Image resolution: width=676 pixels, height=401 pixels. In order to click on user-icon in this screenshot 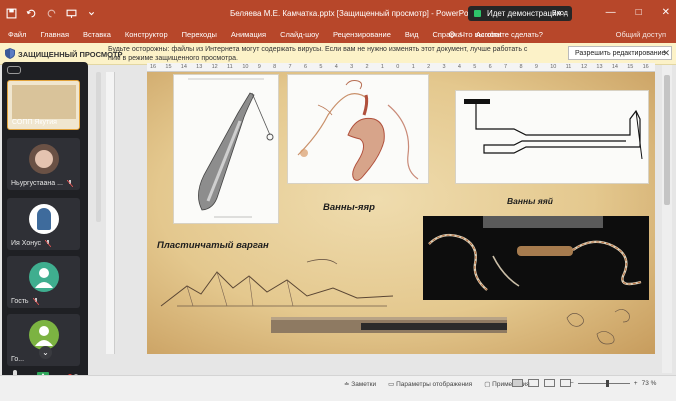, I will do `click(44, 278)`.